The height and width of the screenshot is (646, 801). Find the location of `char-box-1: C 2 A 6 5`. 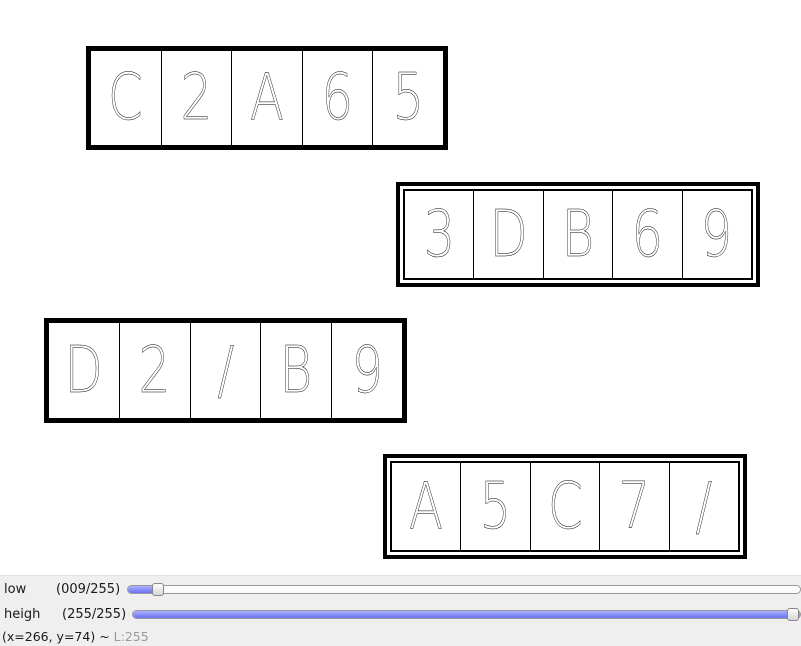

char-box-1: C 2 A 6 5 is located at coordinates (267, 98).